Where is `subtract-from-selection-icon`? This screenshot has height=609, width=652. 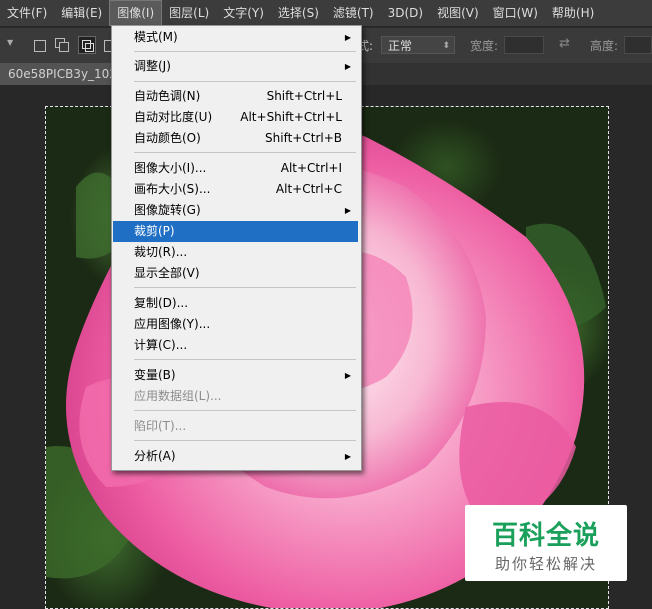
subtract-from-selection-icon is located at coordinates (87, 45).